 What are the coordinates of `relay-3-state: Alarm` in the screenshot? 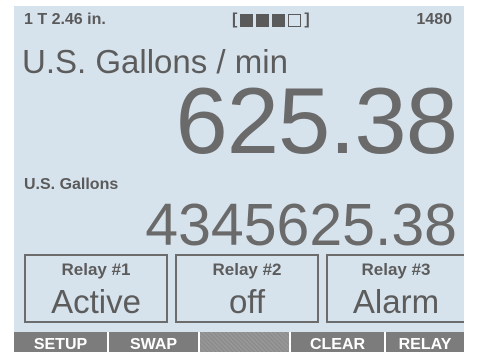 It's located at (396, 301).